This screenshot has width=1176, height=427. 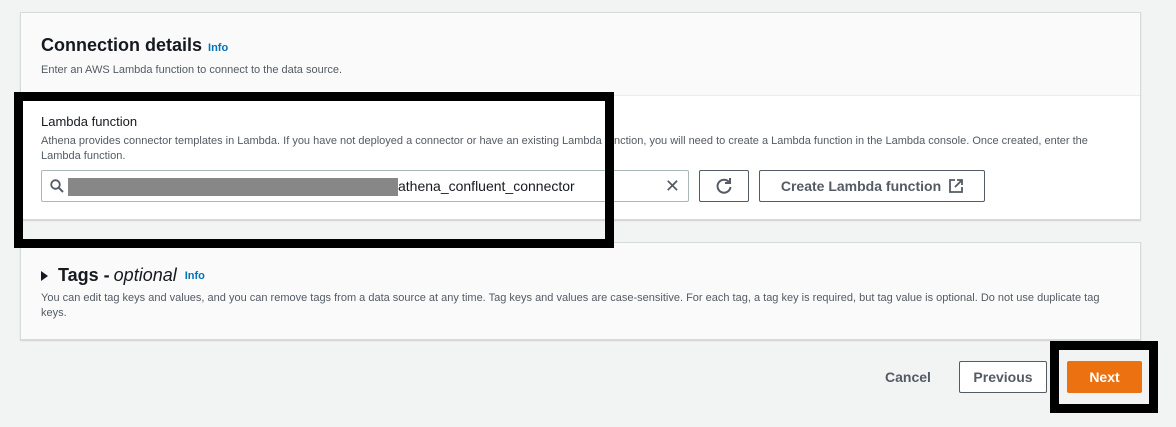 I want to click on caret-right-icon, so click(x=44, y=275).